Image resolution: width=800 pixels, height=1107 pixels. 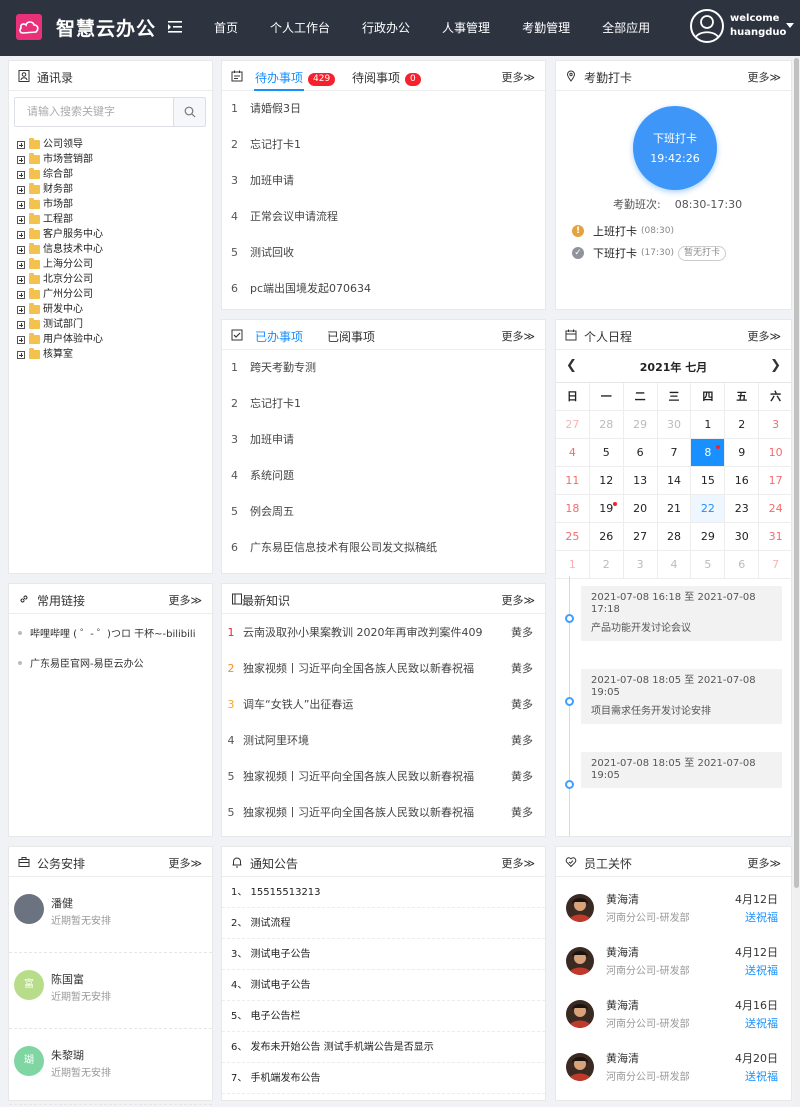 I want to click on search-button, so click(x=189, y=112).